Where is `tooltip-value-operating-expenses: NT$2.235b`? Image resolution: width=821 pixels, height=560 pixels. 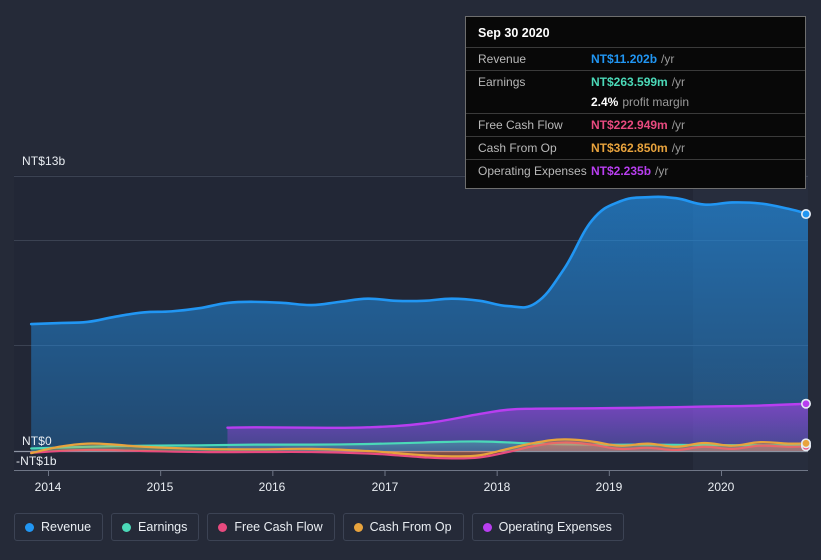
tooltip-value-operating-expenses: NT$2.235b is located at coordinates (621, 171).